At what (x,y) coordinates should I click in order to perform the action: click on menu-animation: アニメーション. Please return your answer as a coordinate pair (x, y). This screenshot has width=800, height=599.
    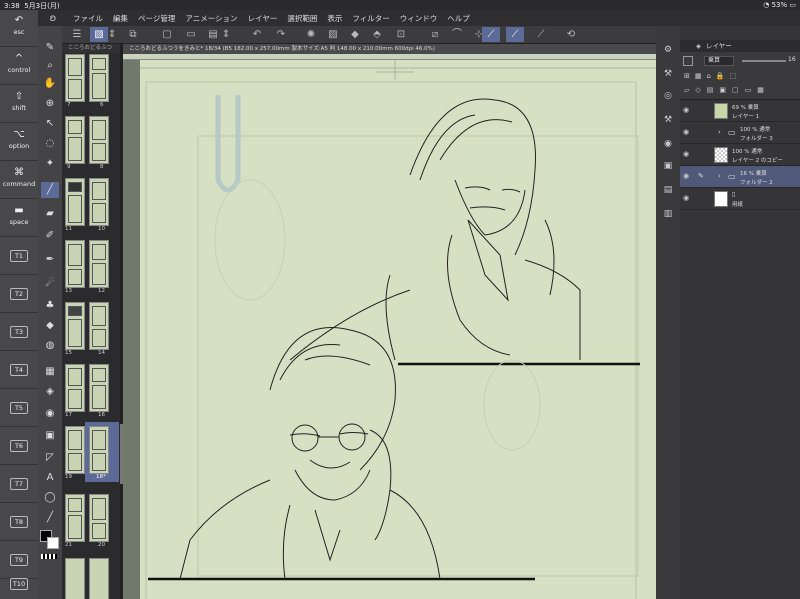
    Looking at the image, I should click on (211, 18).